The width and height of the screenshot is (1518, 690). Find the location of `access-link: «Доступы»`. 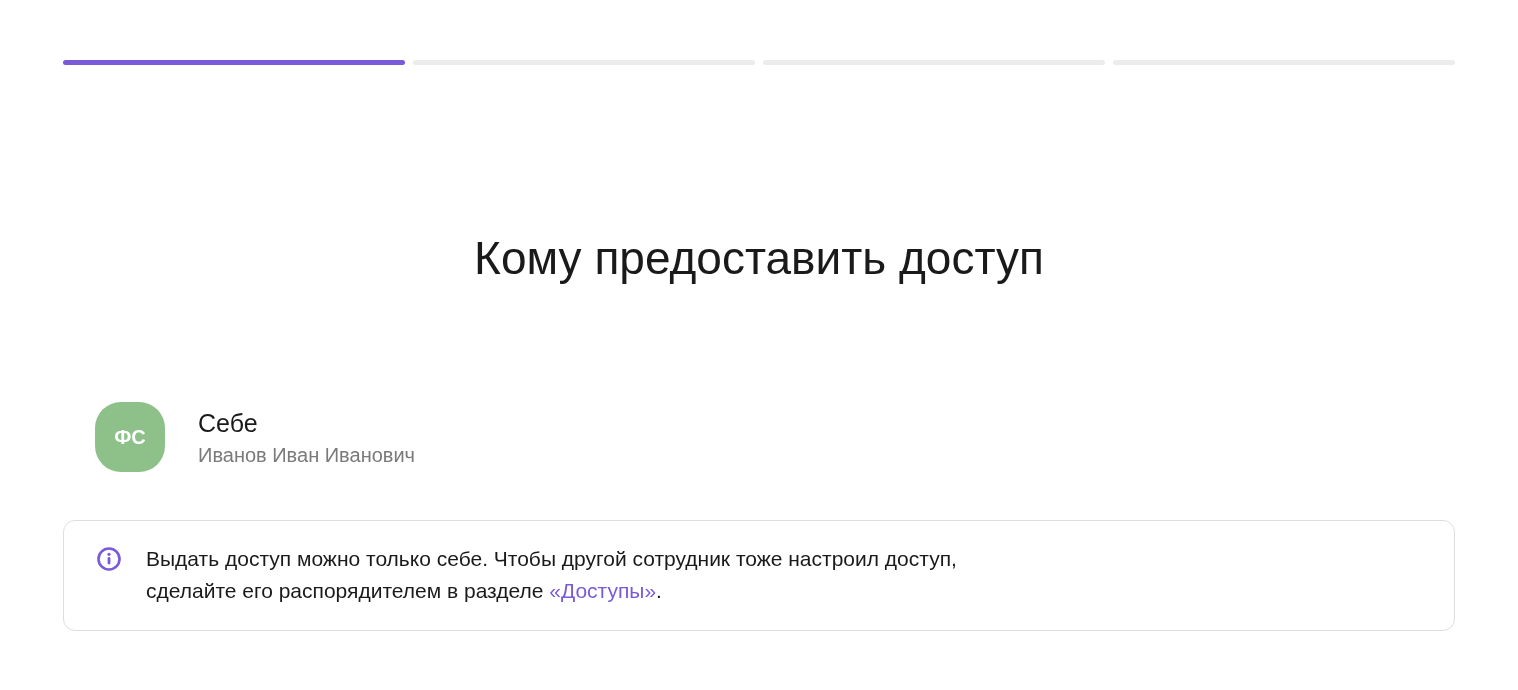

access-link: «Доступы» is located at coordinates (603, 590).